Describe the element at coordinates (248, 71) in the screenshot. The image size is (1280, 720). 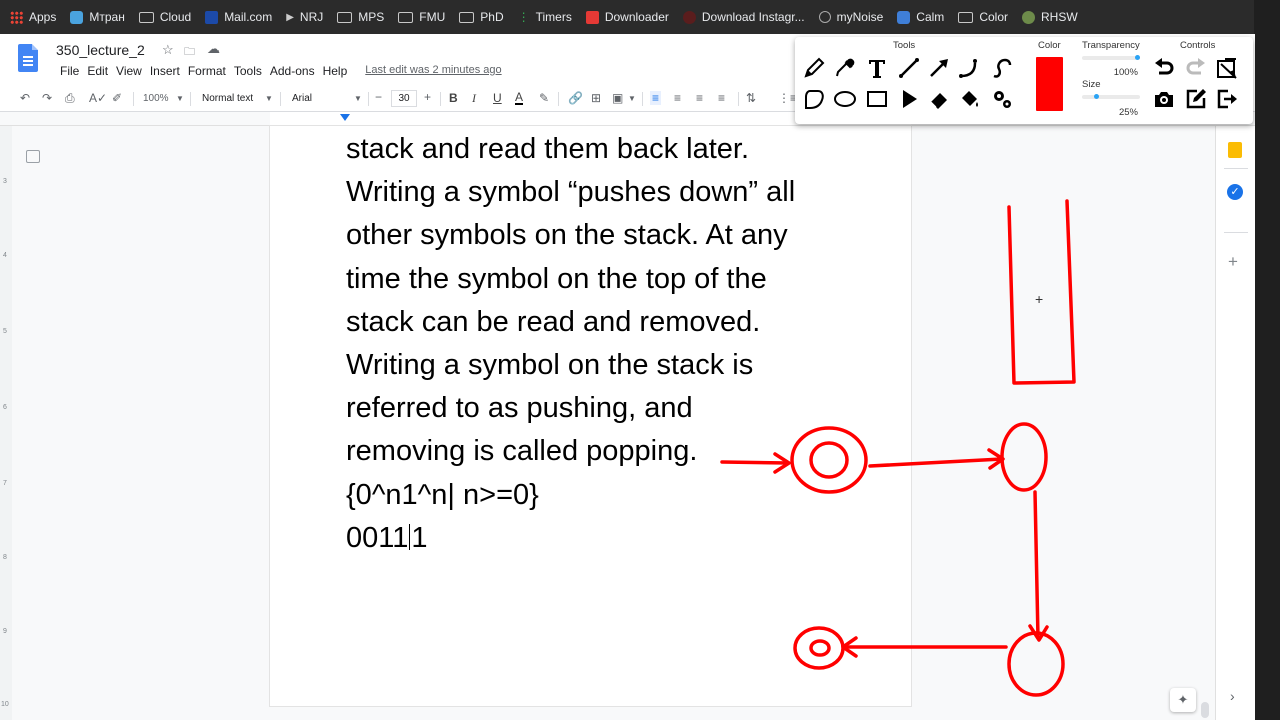
I see `menu-tools: Tools` at that location.